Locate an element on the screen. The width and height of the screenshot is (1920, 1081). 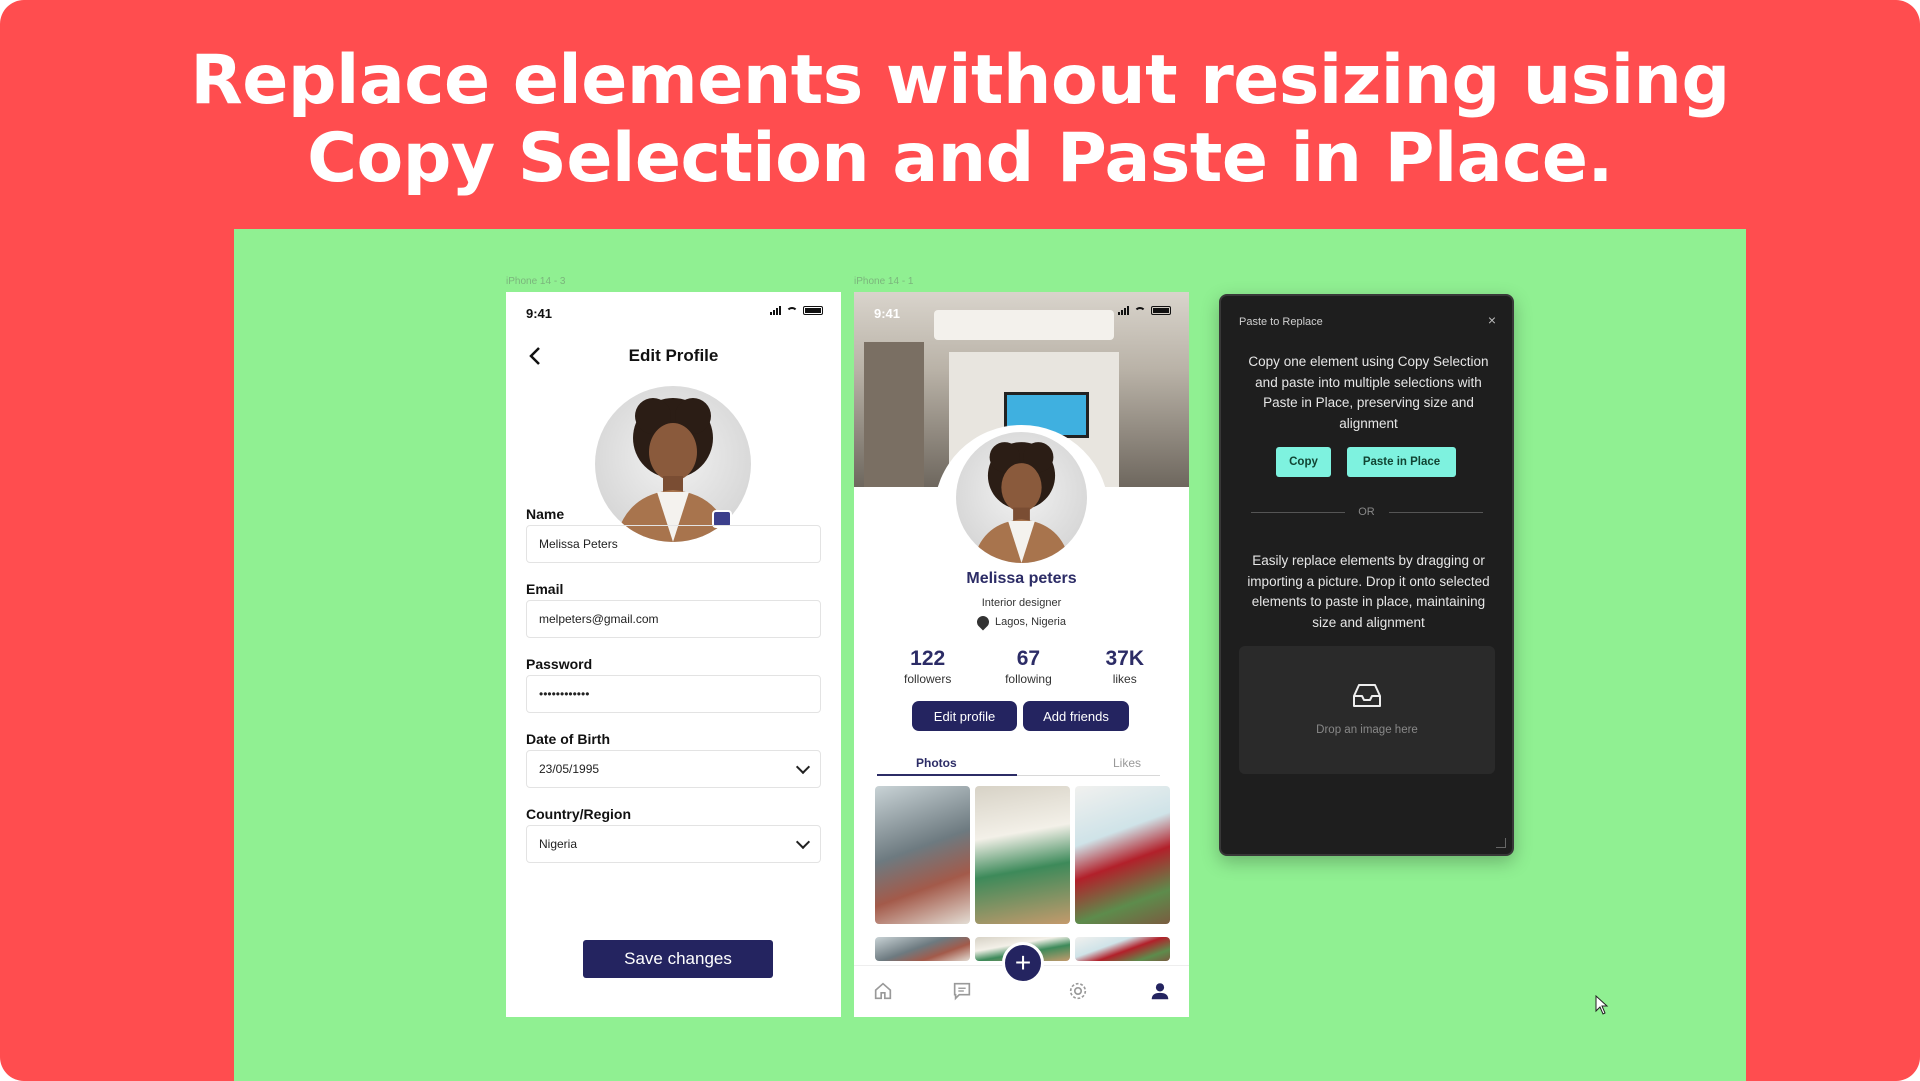
password-value: •••••••••••• is located at coordinates (564, 694).